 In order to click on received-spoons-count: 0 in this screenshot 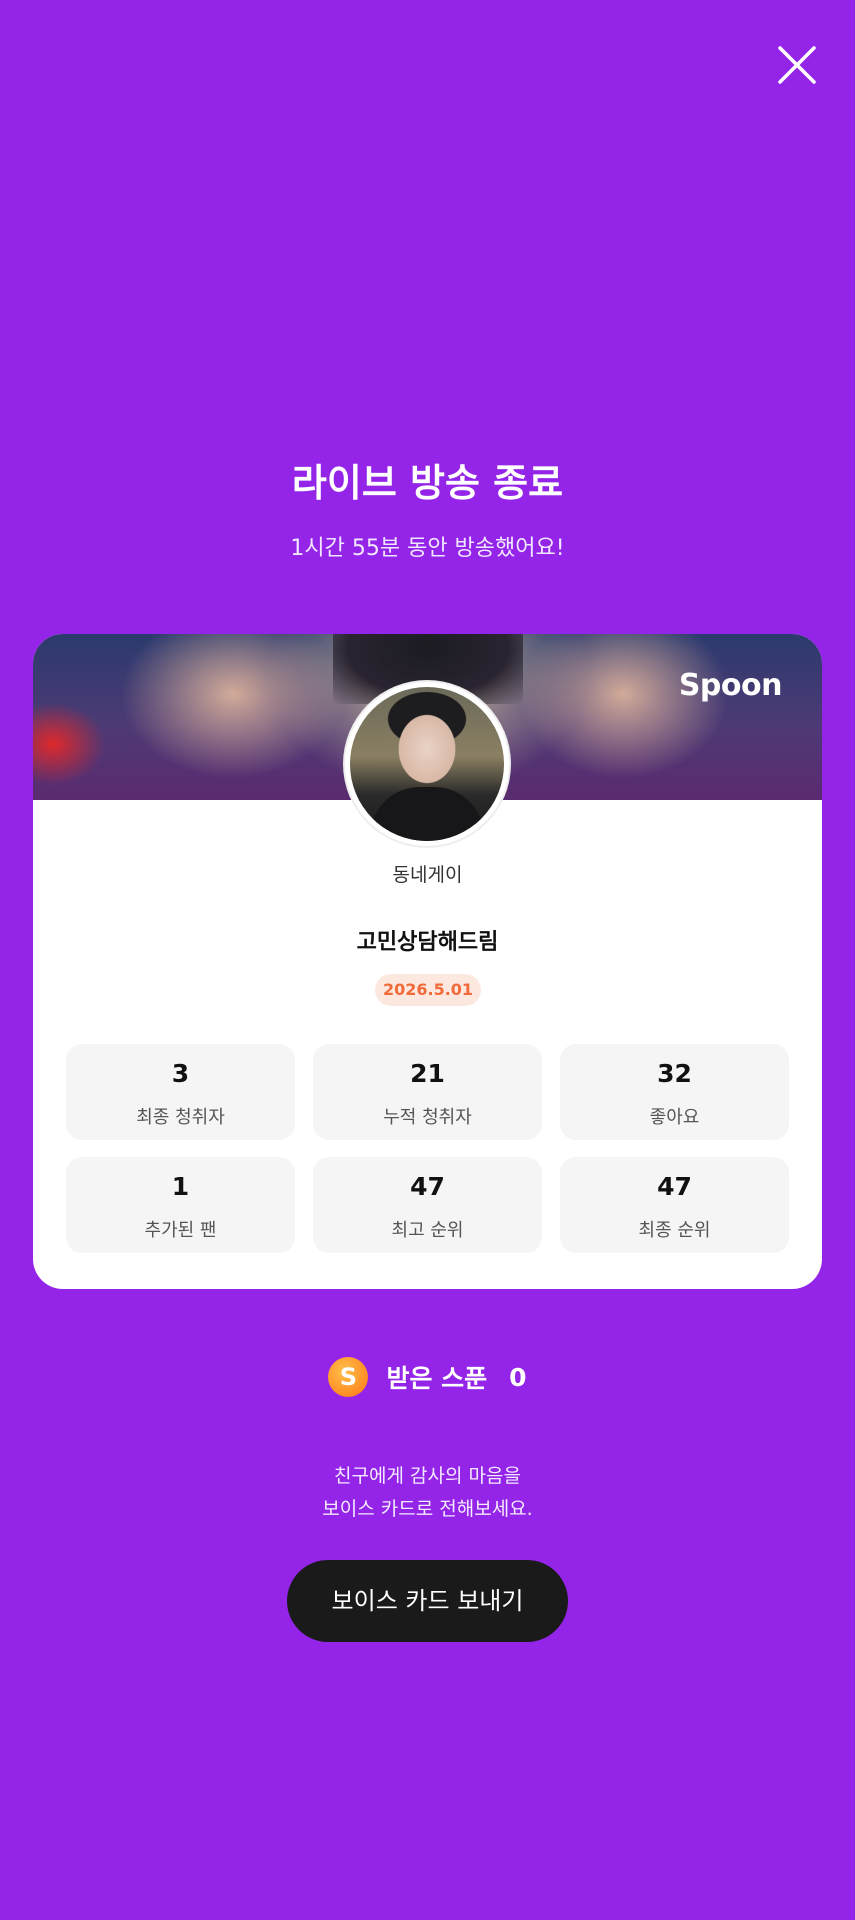, I will do `click(518, 1377)`.